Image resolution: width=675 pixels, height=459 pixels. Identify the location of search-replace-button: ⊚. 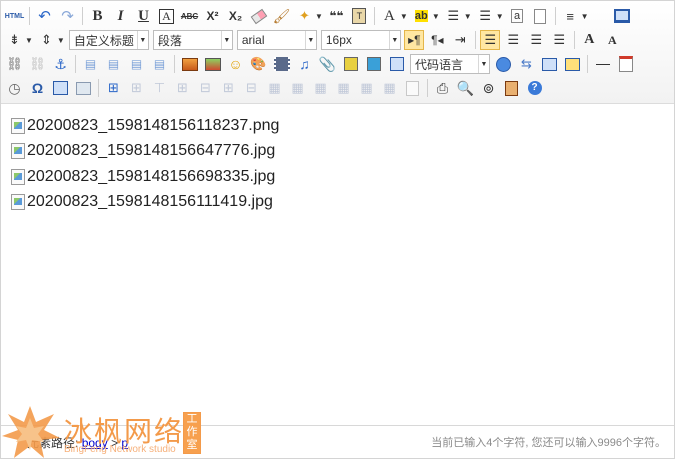
(489, 88).